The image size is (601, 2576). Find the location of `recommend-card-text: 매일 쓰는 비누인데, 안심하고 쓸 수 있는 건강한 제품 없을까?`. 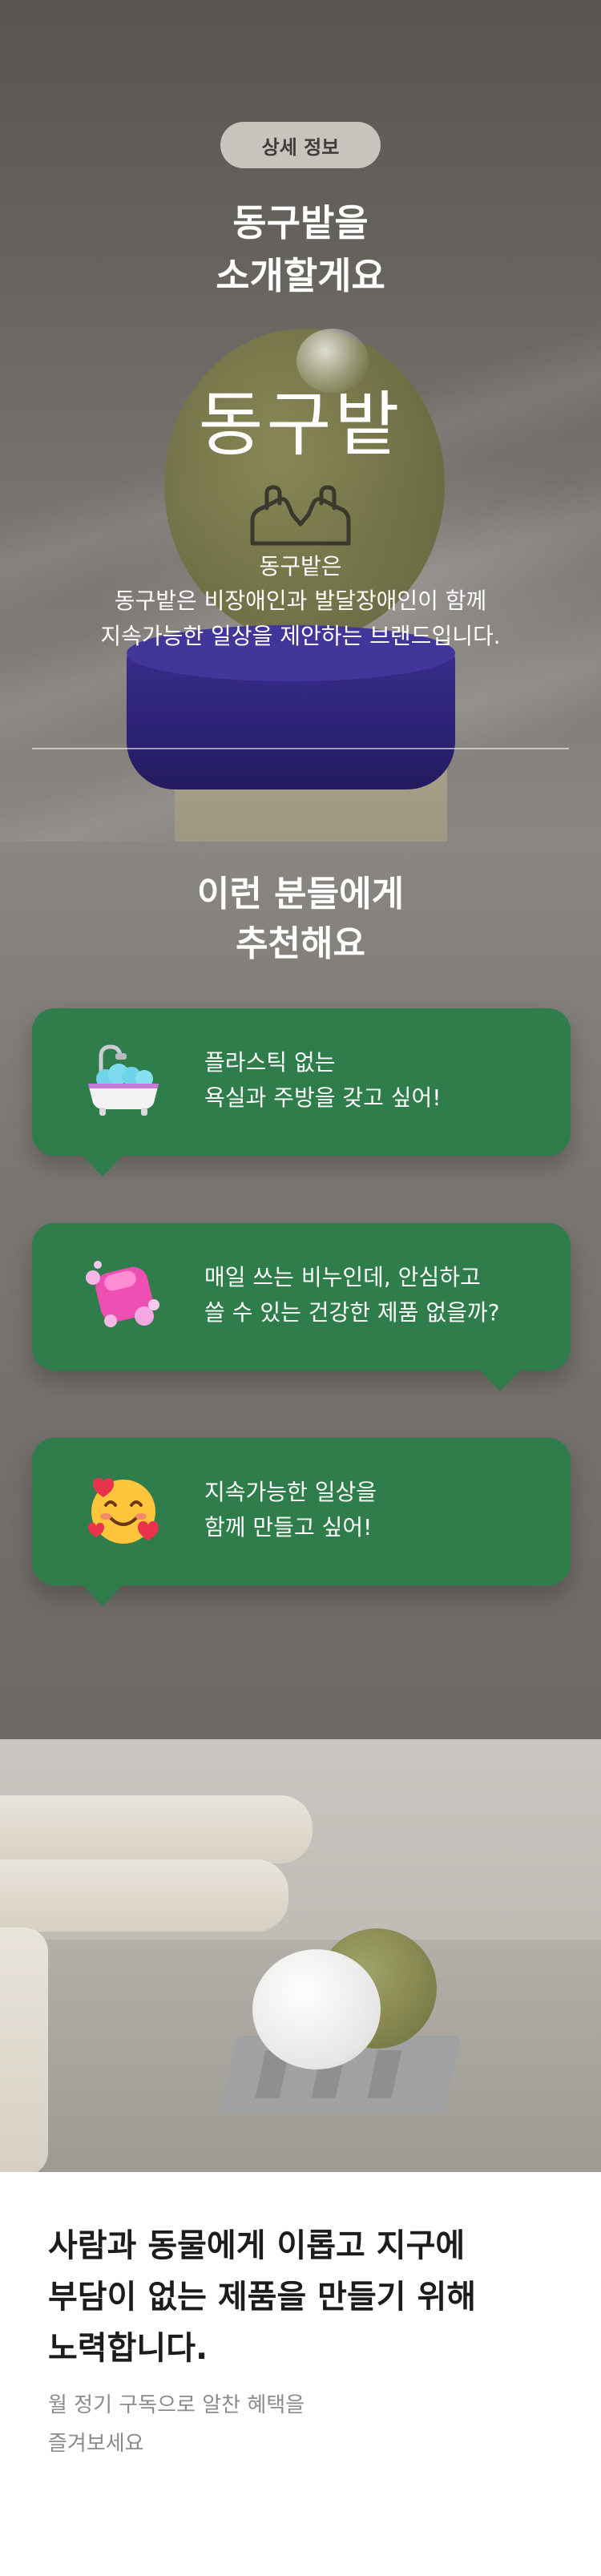

recommend-card-text: 매일 쓰는 비누인데, 안심하고 쓸 수 있는 건강한 제품 없을까? is located at coordinates (380, 1295).